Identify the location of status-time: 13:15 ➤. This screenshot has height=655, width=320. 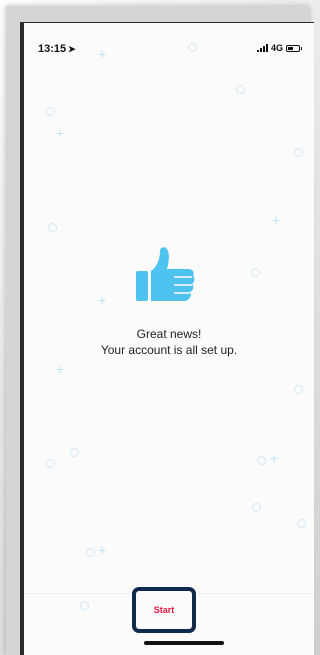
(57, 49).